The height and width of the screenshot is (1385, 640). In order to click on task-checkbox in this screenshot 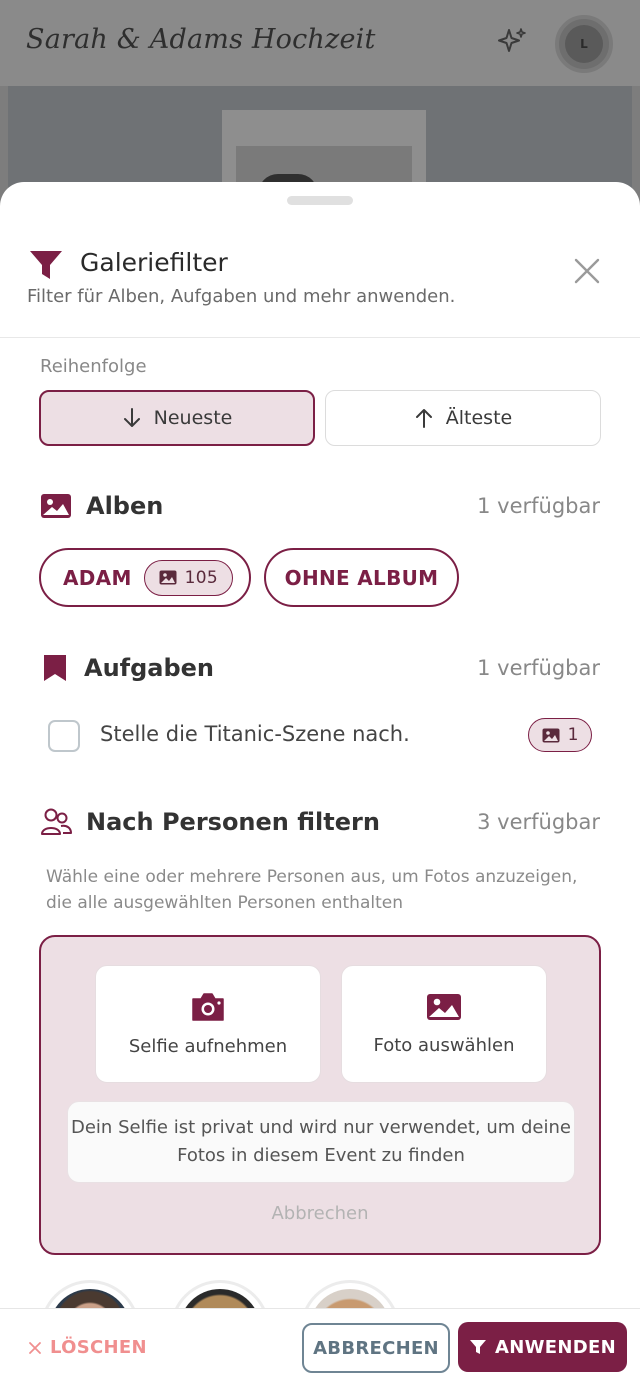, I will do `click(64, 736)`.